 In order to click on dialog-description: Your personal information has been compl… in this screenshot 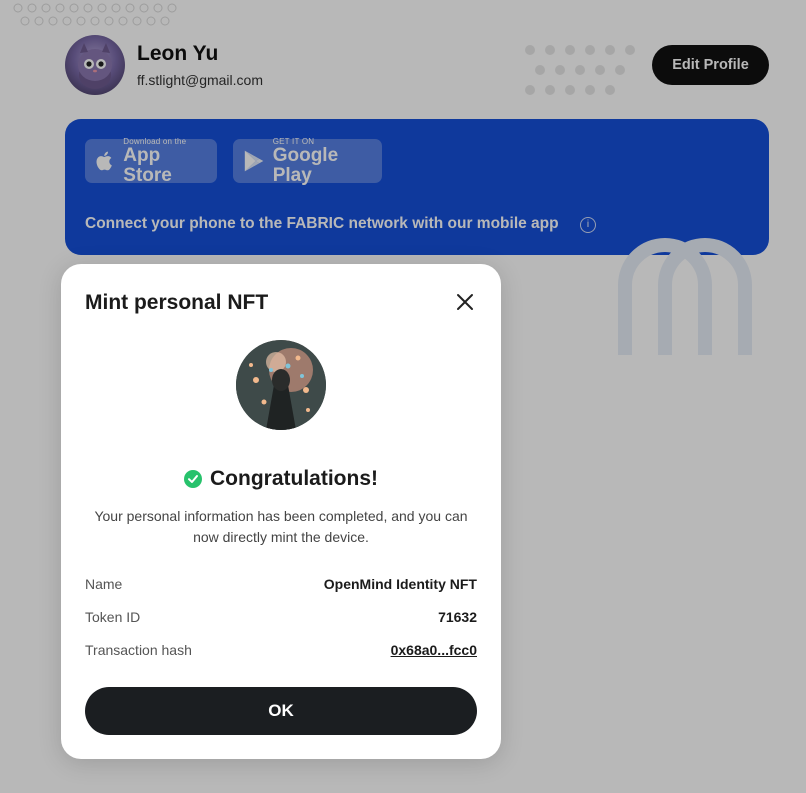, I will do `click(281, 526)`.